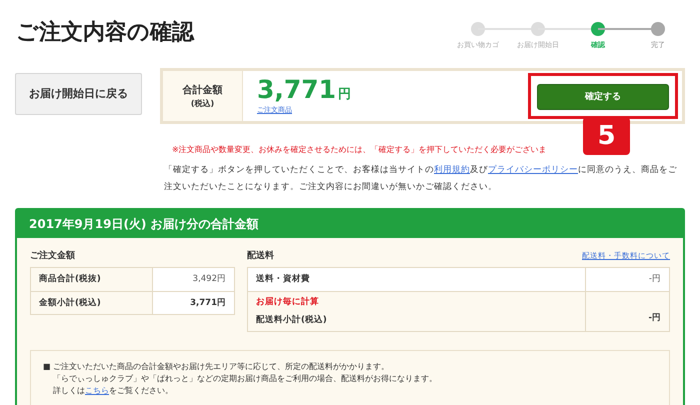 This screenshot has height=405, width=700. Describe the element at coordinates (260, 256) in the screenshot. I see `section-heading: 配送料` at that location.